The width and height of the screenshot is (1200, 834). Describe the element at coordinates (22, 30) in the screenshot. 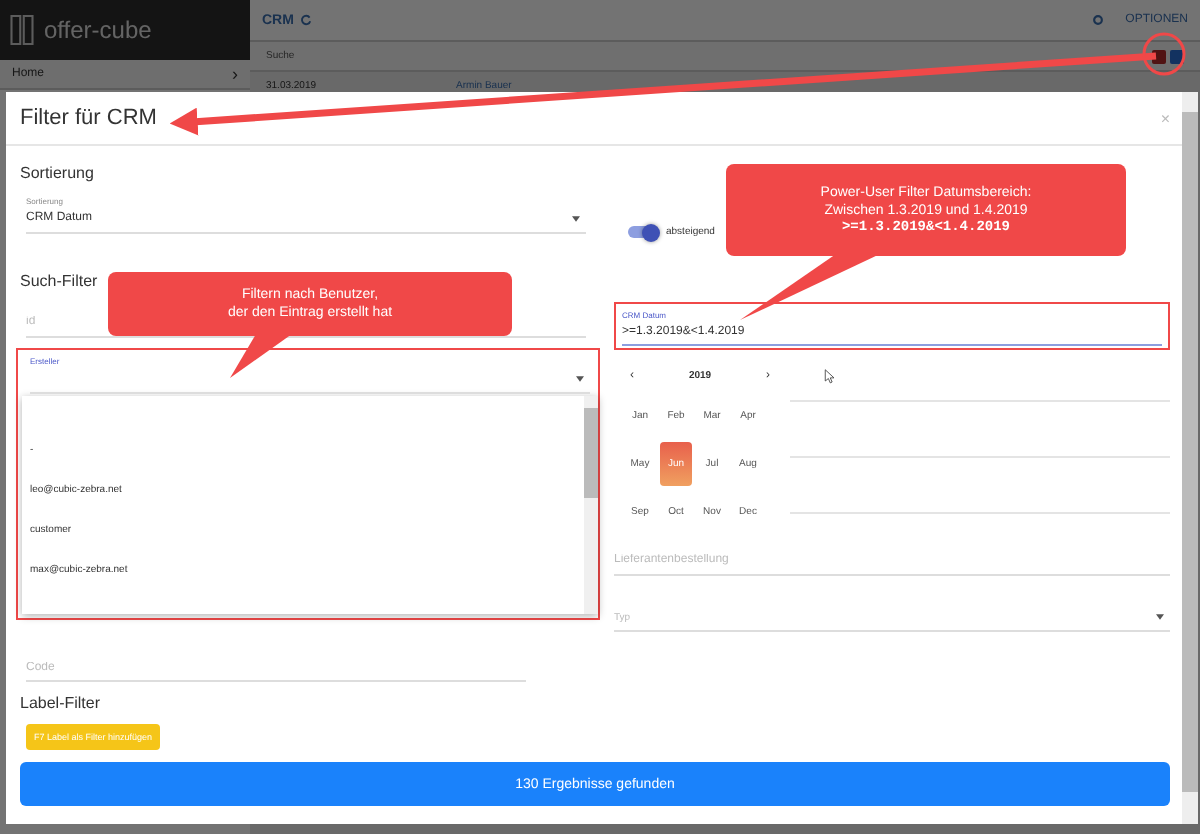

I see `logo-icon` at that location.